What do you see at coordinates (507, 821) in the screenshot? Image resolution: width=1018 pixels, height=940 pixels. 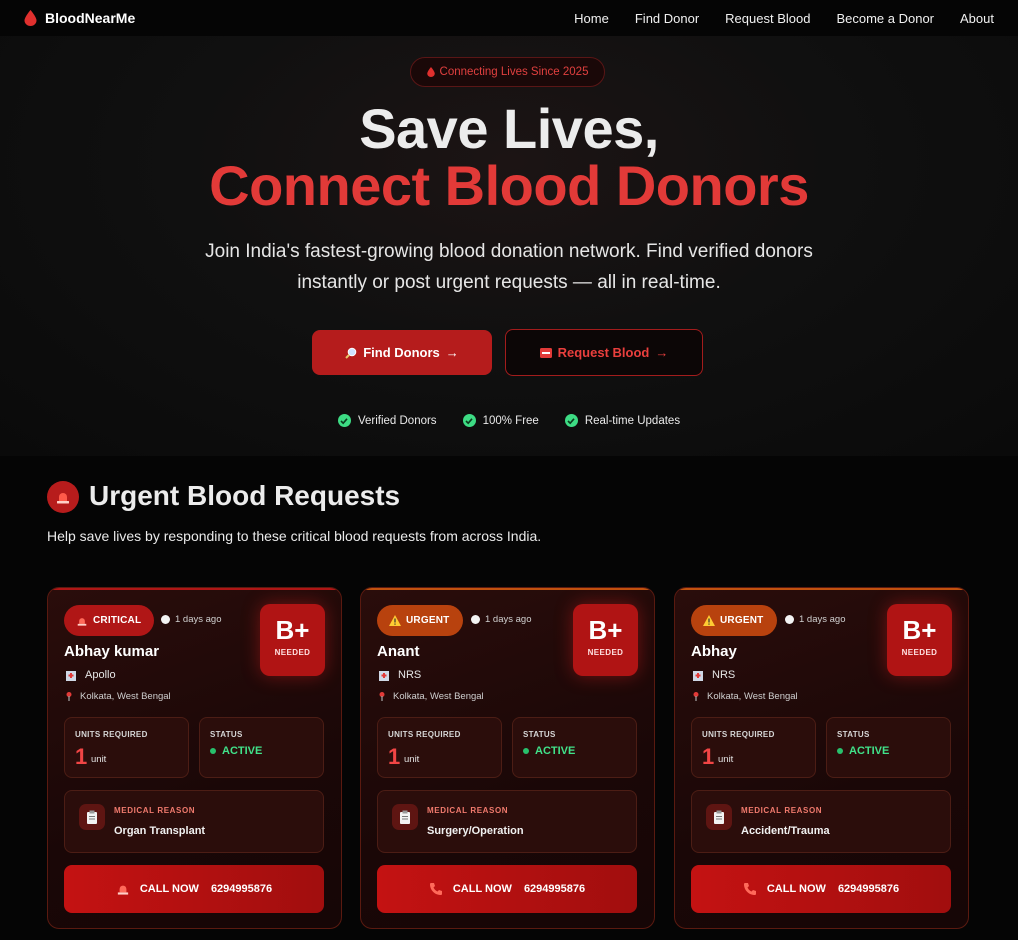 I see `medical-reason-box: MEDICAL REASON Surgery/Operation` at bounding box center [507, 821].